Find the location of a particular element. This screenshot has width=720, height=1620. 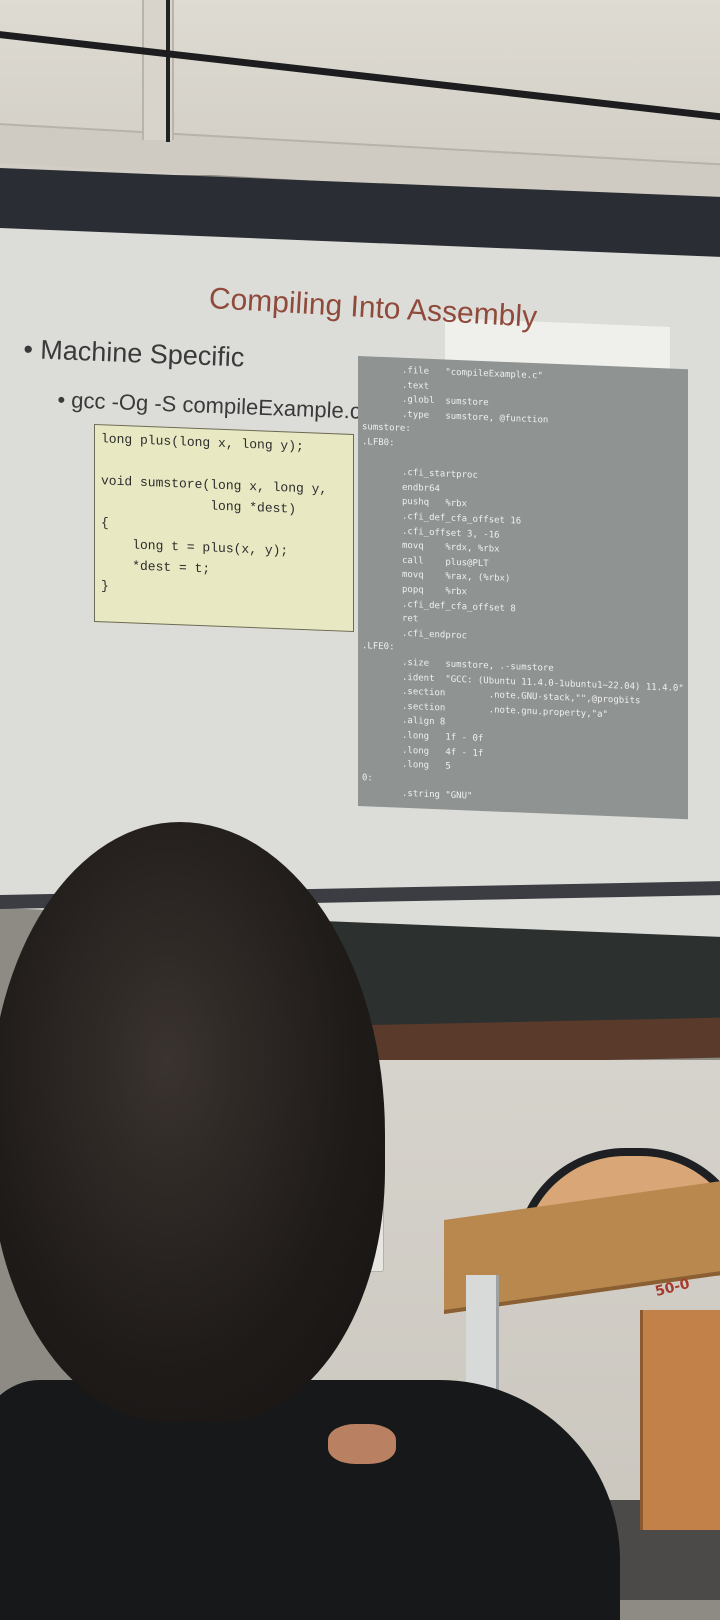

asm-code-line: movq %rax, (%rbx) is located at coordinates (456, 577).